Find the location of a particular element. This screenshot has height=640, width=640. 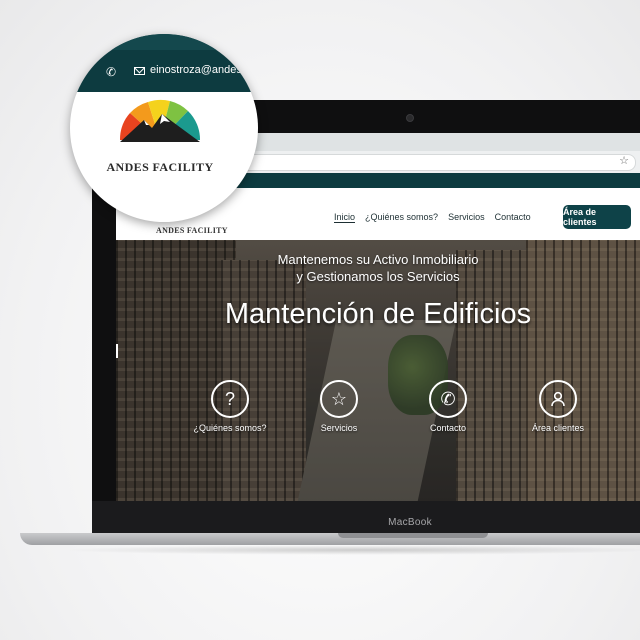

user-icon is located at coordinates (558, 399).